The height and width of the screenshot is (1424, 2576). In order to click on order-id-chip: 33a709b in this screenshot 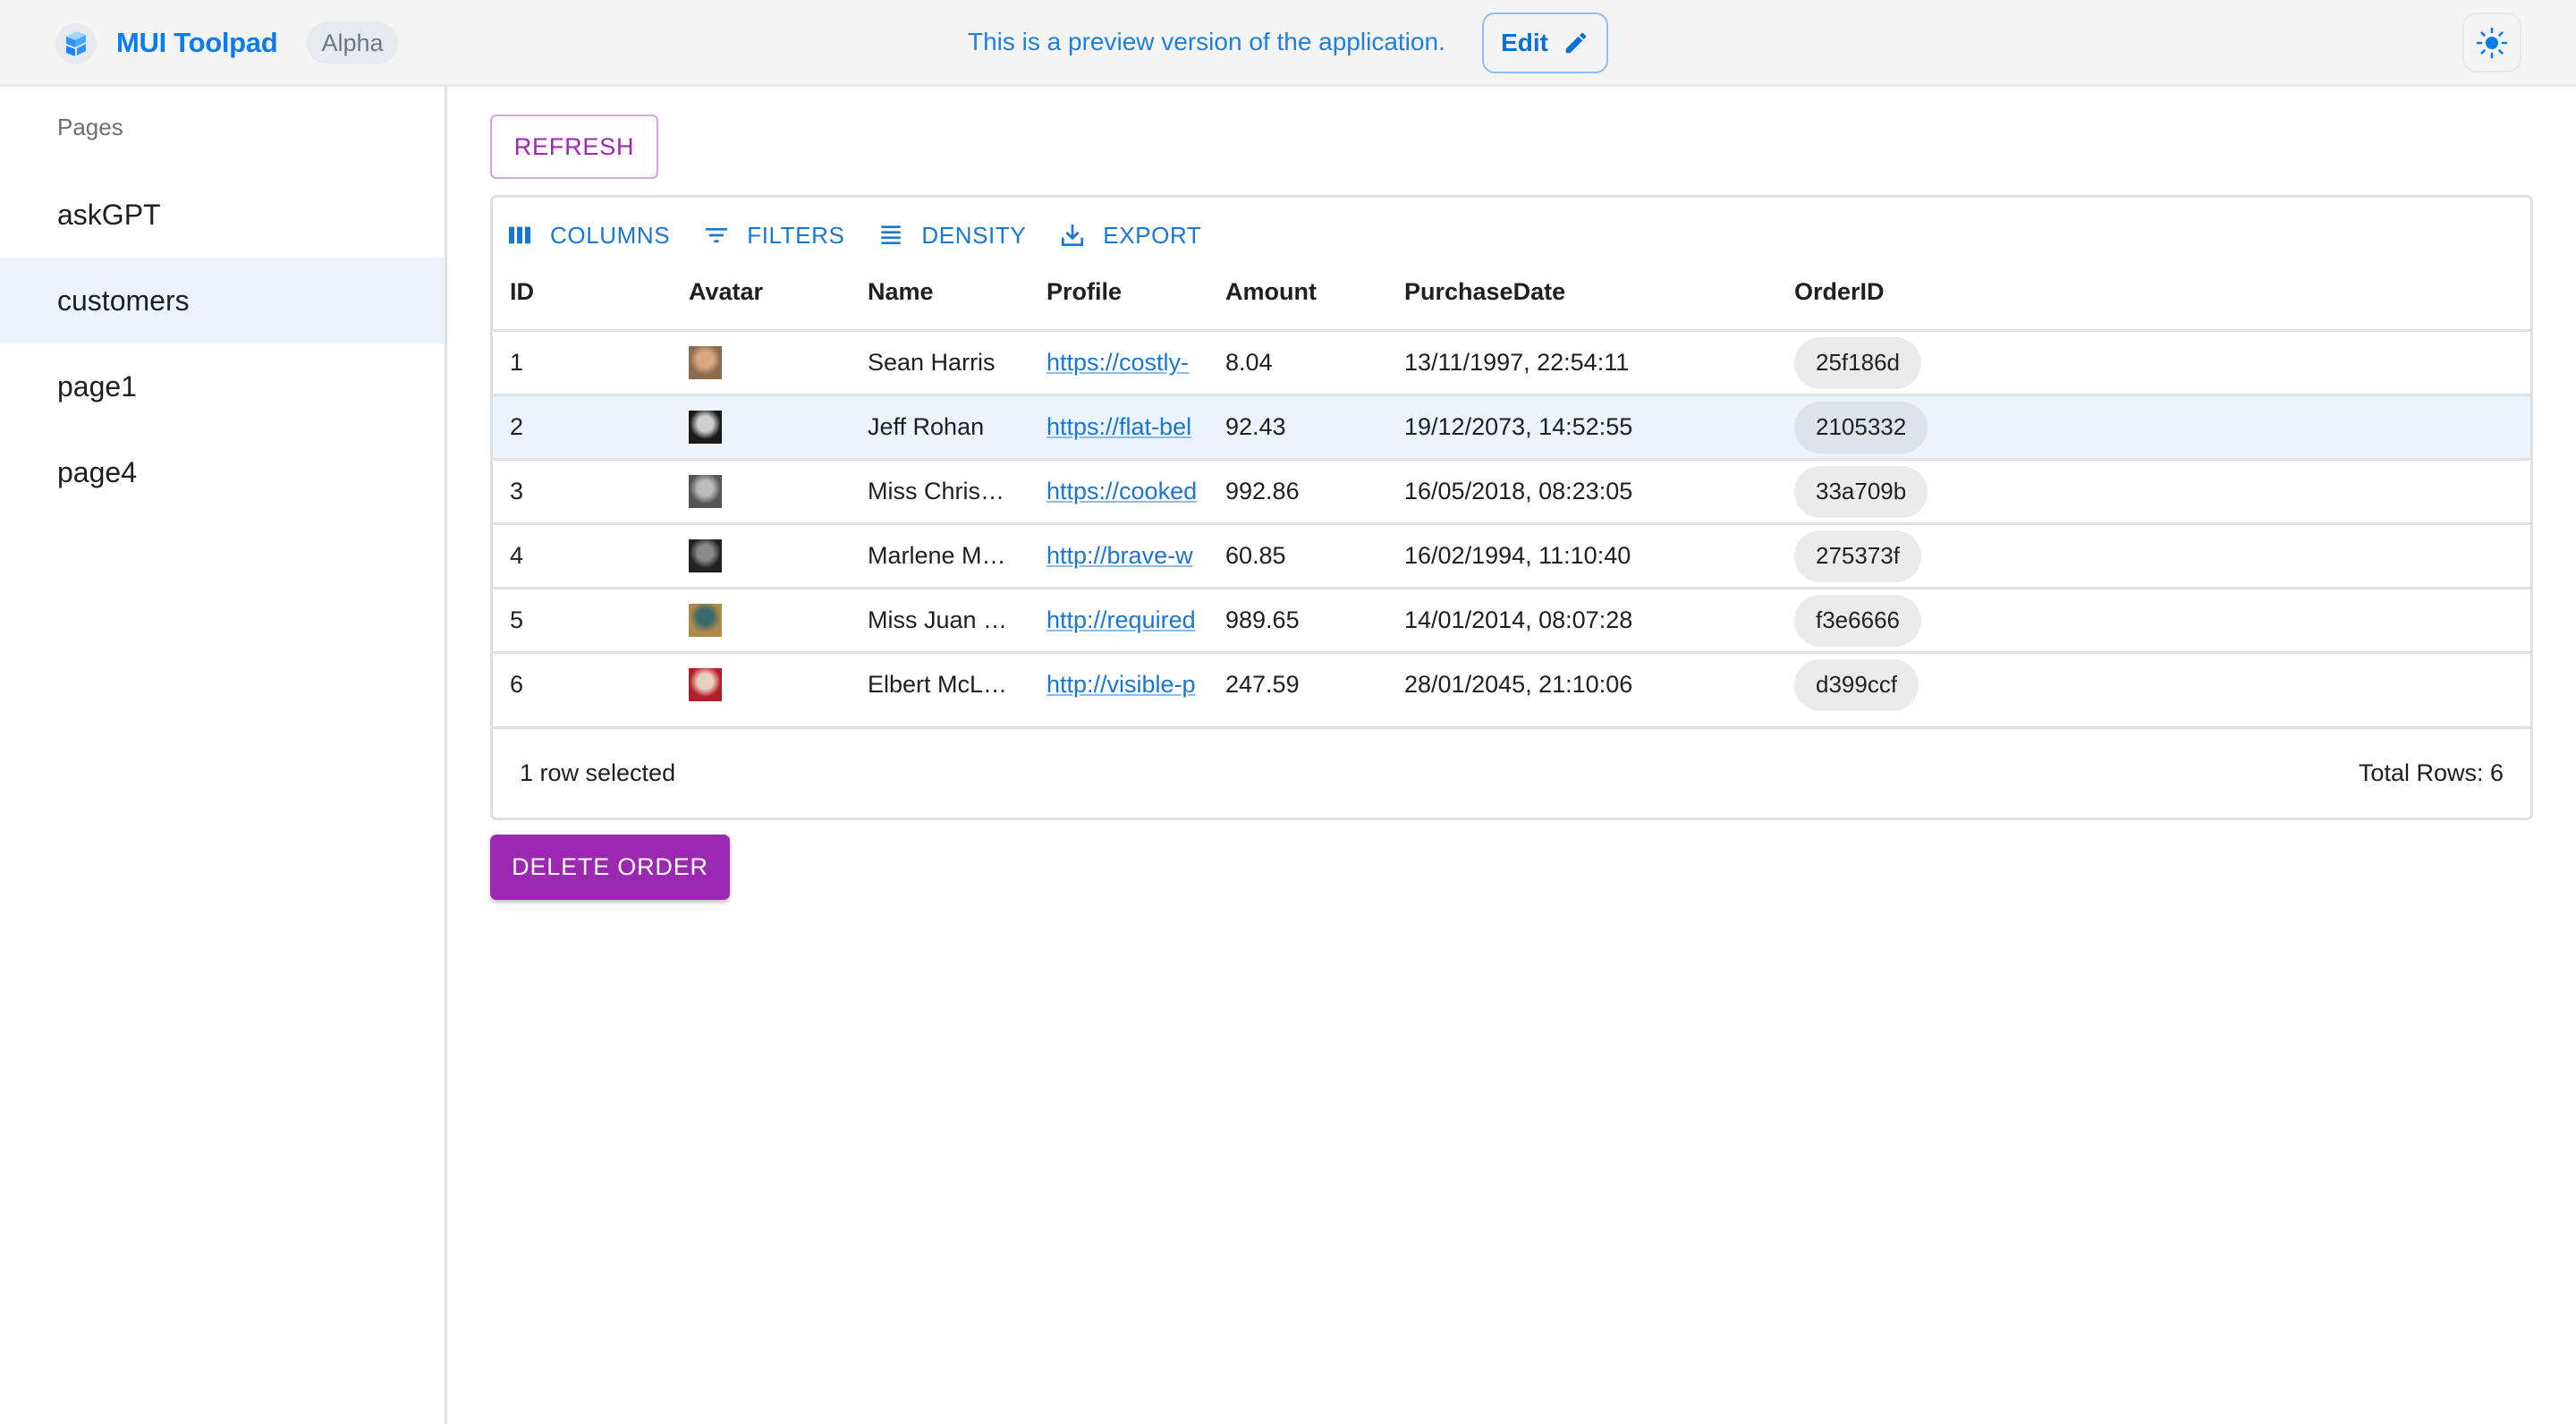, I will do `click(1861, 491)`.